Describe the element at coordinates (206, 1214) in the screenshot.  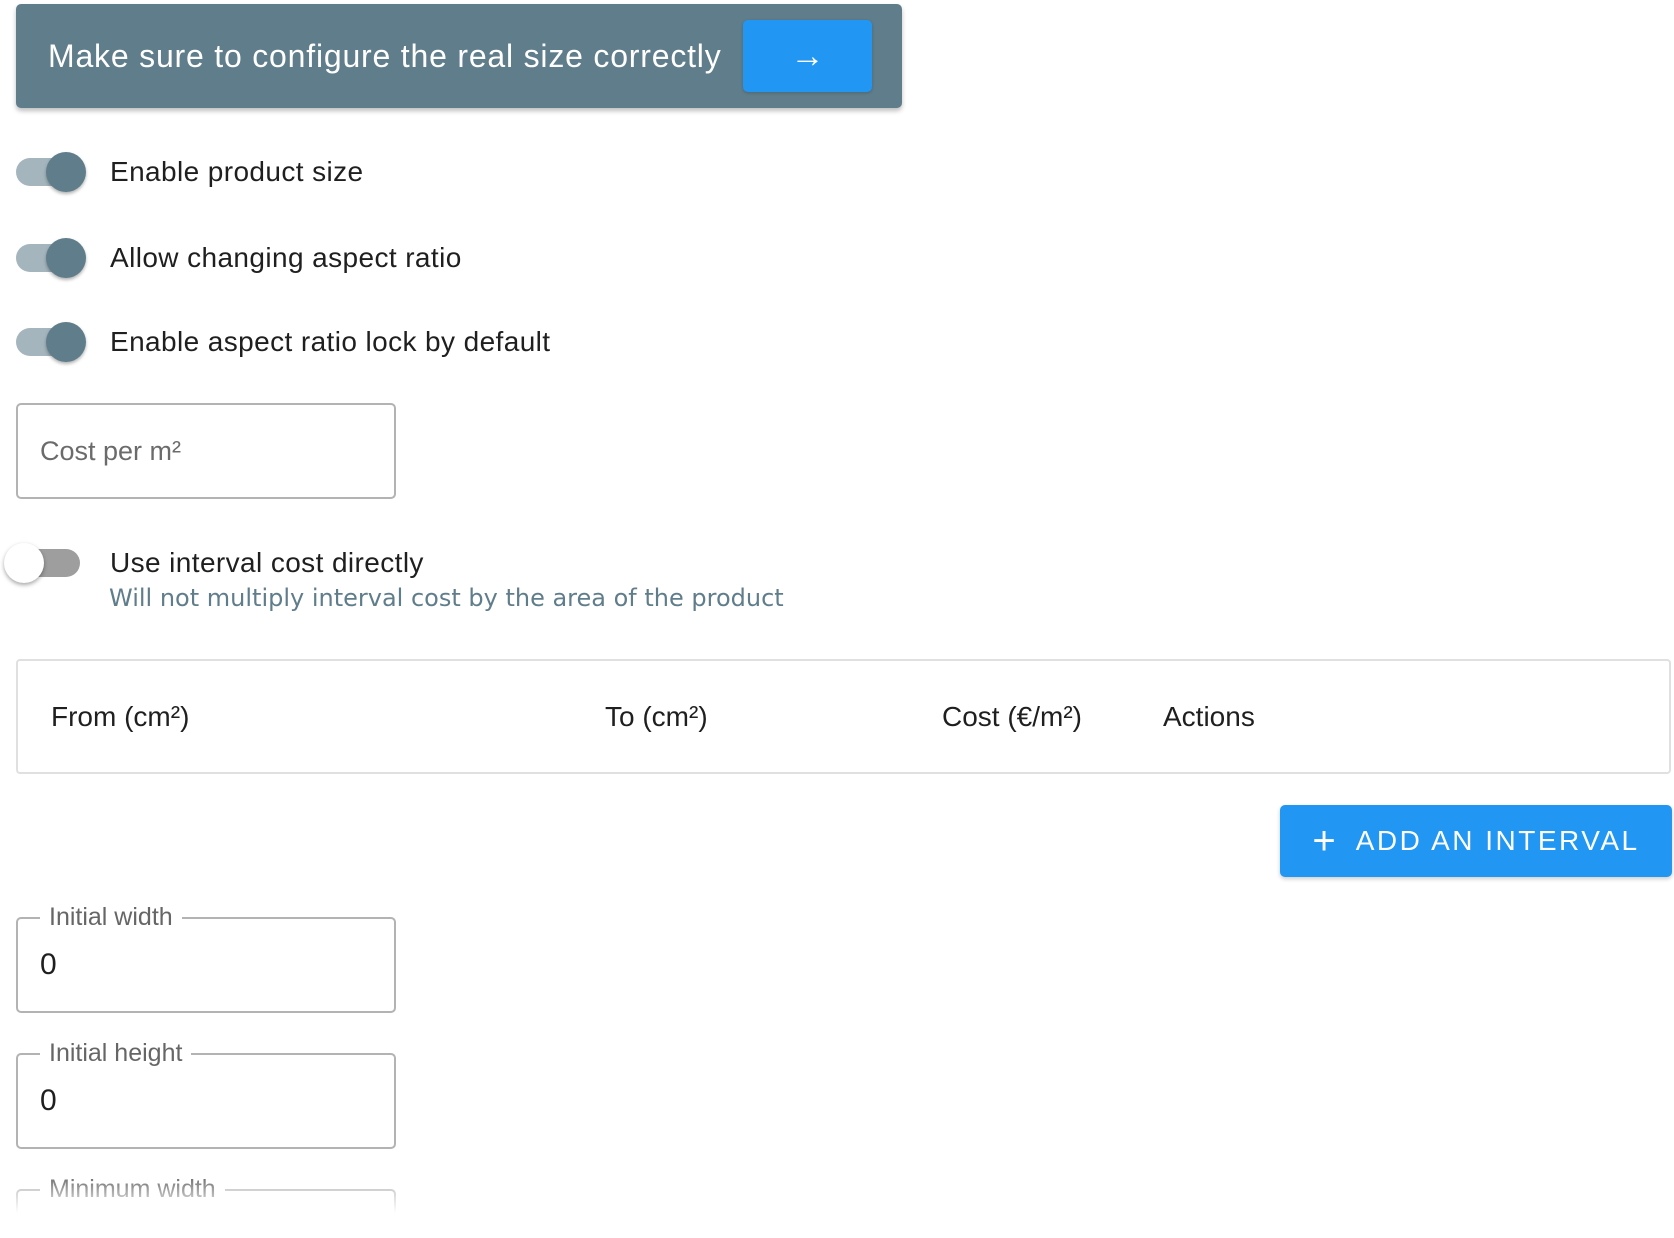
I see `minimum-width-input` at that location.